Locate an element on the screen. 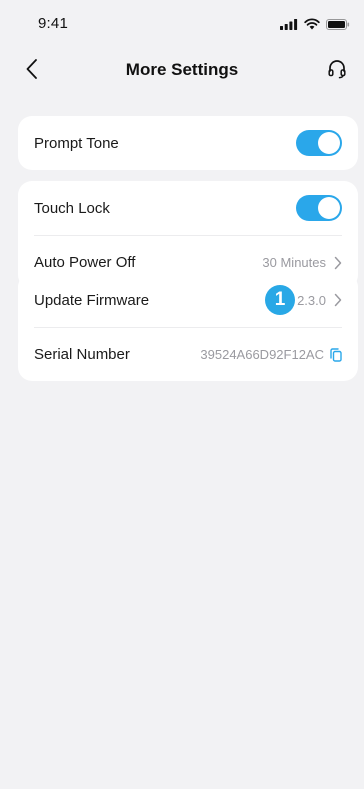 This screenshot has width=364, height=789. battery-icon is located at coordinates (338, 26).